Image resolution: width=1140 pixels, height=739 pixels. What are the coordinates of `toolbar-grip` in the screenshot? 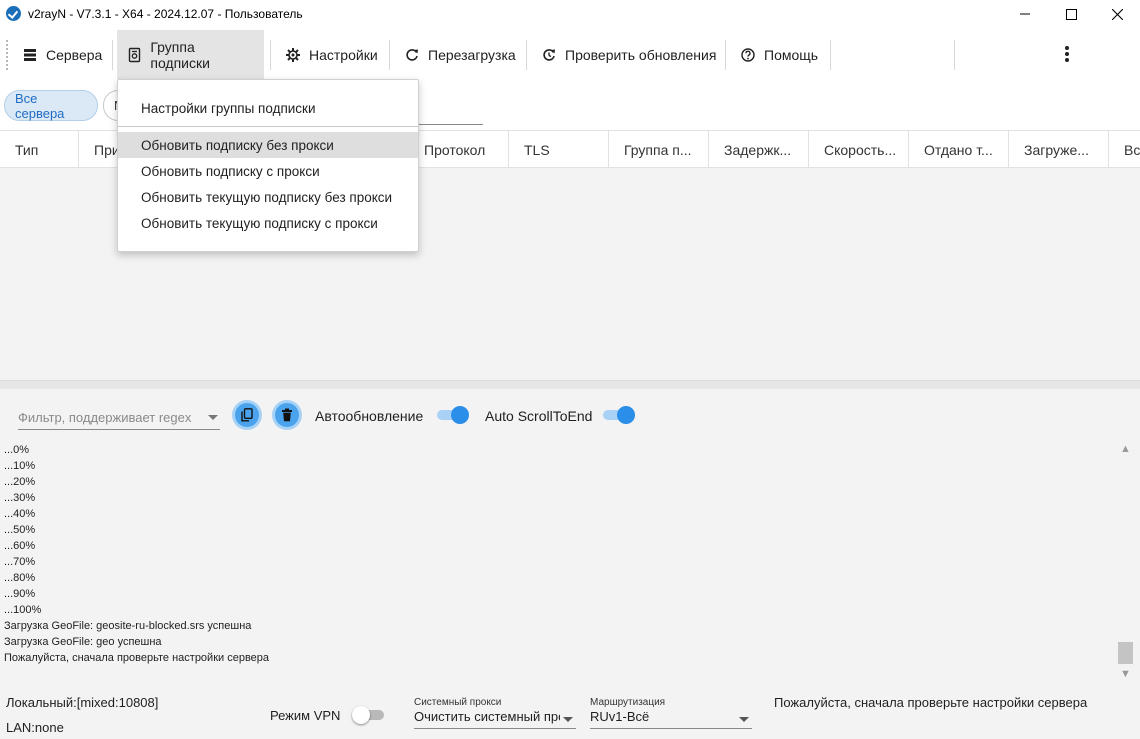 It's located at (7, 55).